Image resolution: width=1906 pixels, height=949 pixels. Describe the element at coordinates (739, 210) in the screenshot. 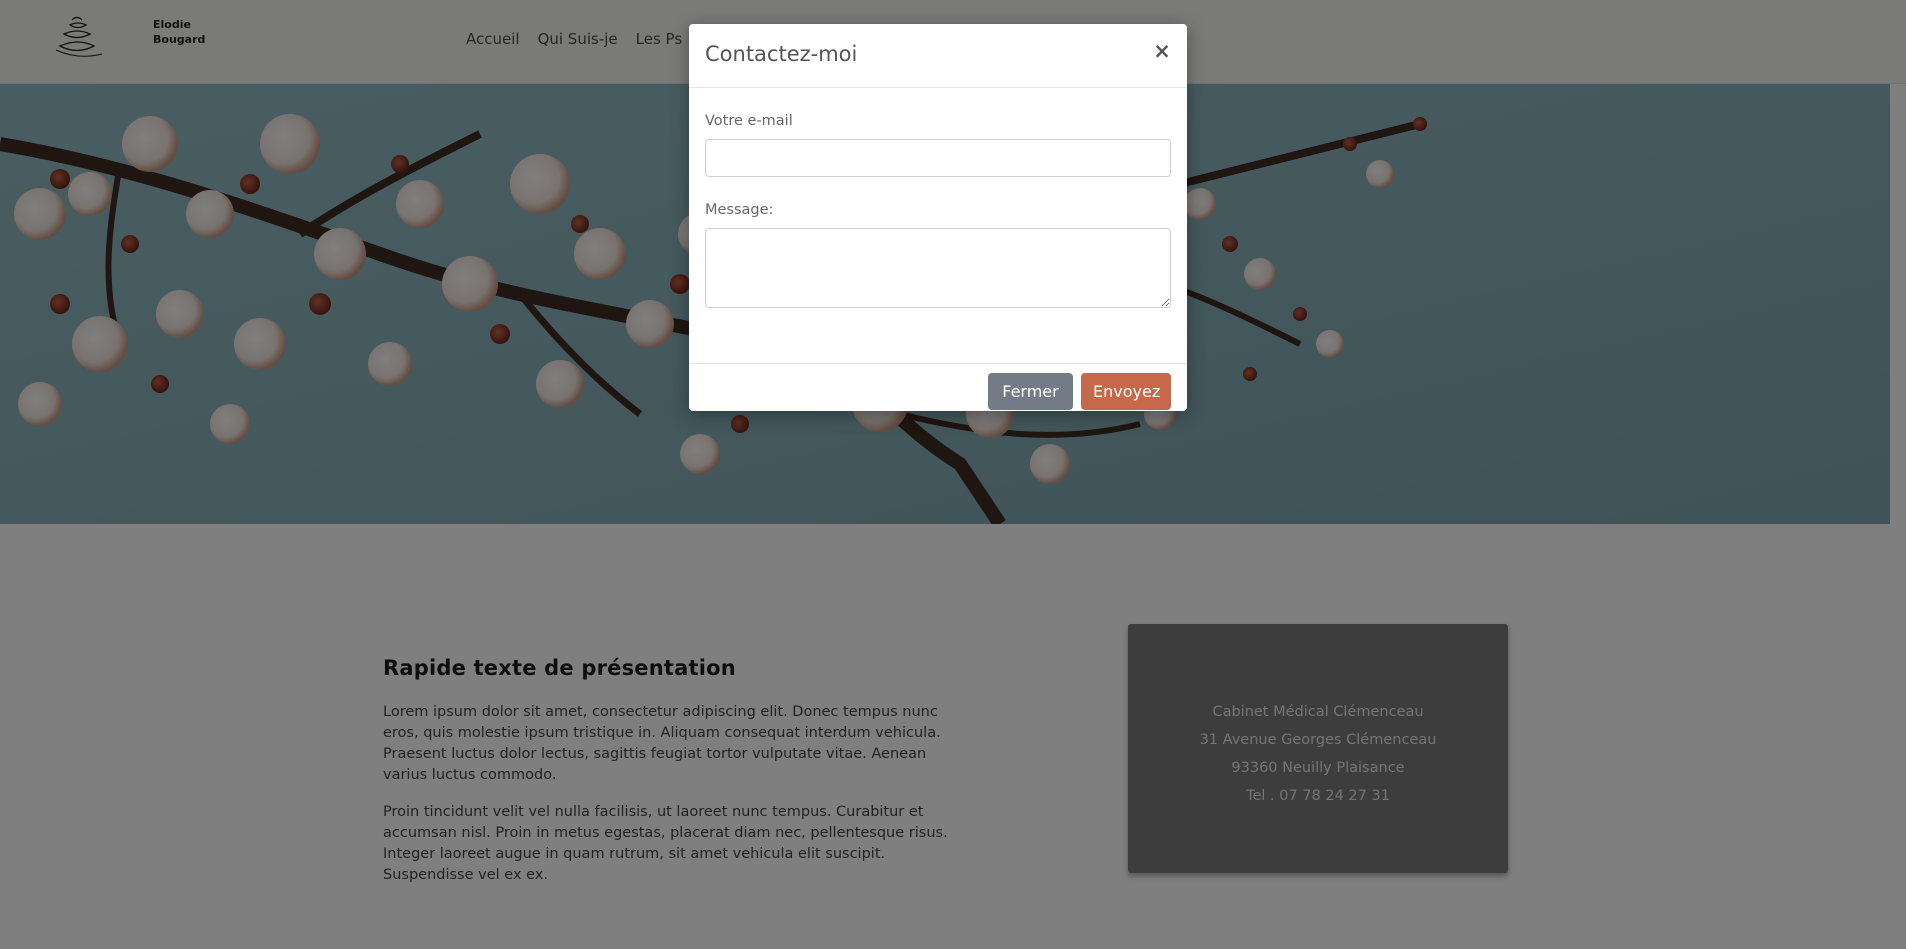

I see `message-label: Message:` at that location.